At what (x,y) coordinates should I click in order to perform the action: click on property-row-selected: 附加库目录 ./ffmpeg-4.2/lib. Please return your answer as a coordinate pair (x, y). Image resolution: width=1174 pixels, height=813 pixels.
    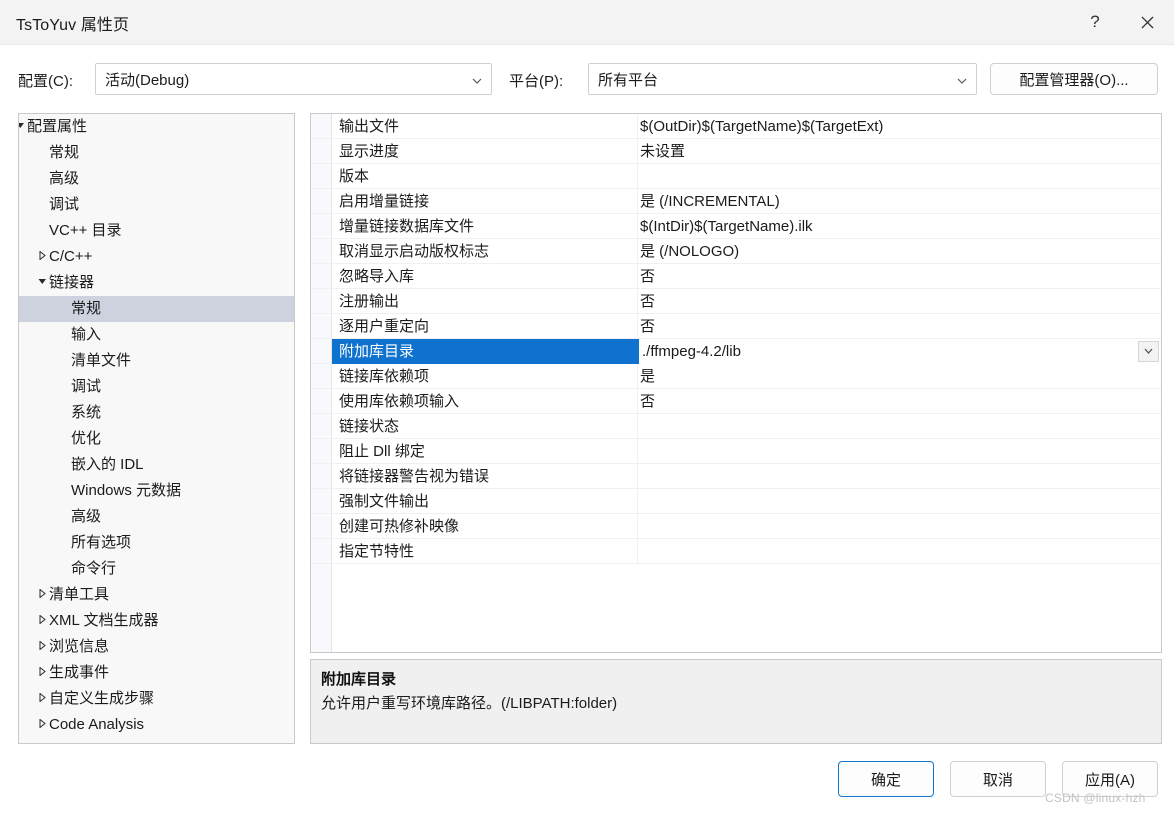
    Looking at the image, I should click on (736, 351).